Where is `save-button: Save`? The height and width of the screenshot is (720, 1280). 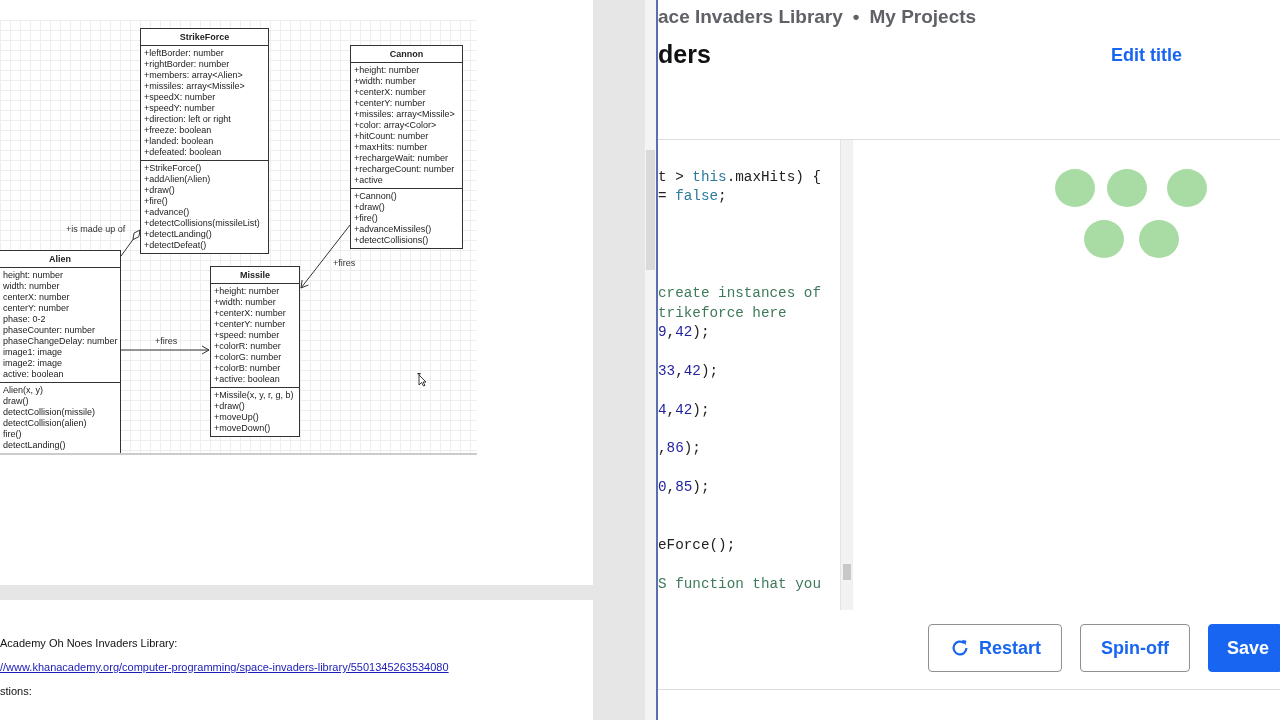
save-button: Save is located at coordinates (1243, 648).